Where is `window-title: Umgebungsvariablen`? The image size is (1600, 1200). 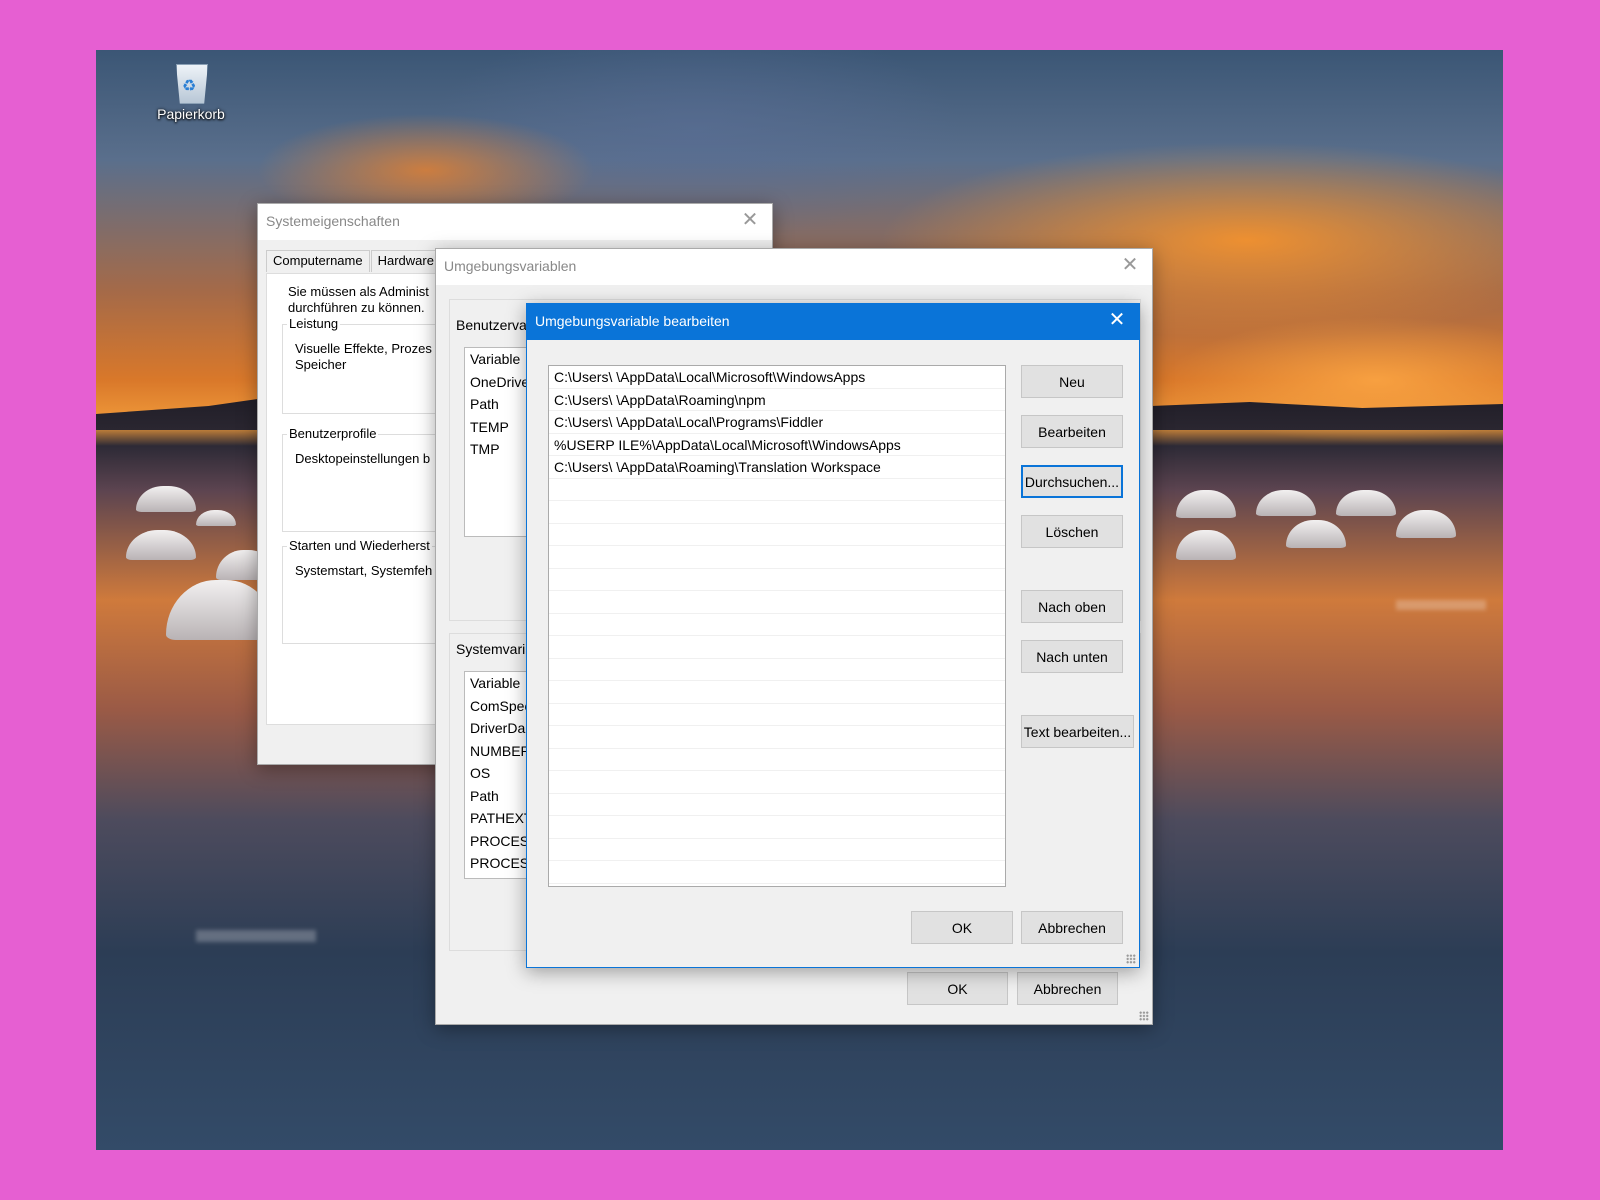 window-title: Umgebungsvariablen is located at coordinates (510, 266).